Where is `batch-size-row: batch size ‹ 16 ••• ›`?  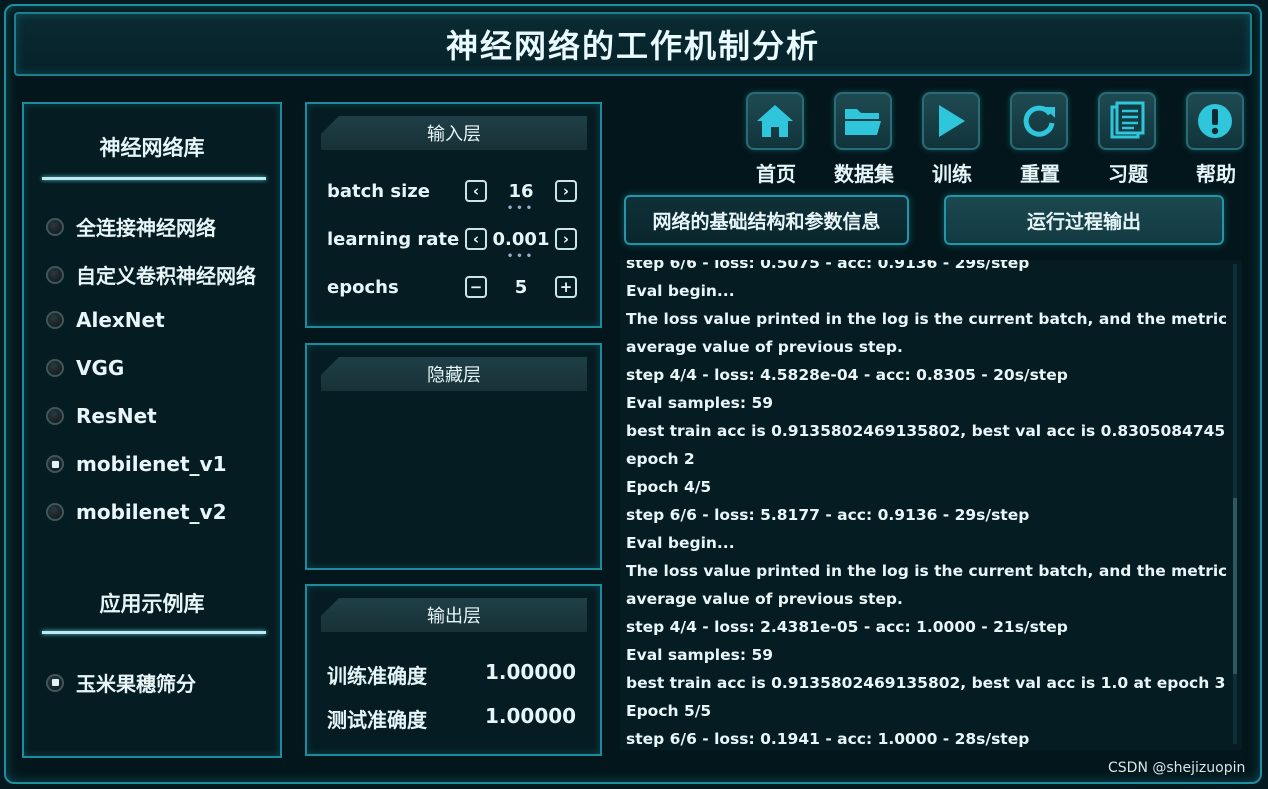
batch-size-row: batch size ‹ 16 ••• › is located at coordinates (457, 195).